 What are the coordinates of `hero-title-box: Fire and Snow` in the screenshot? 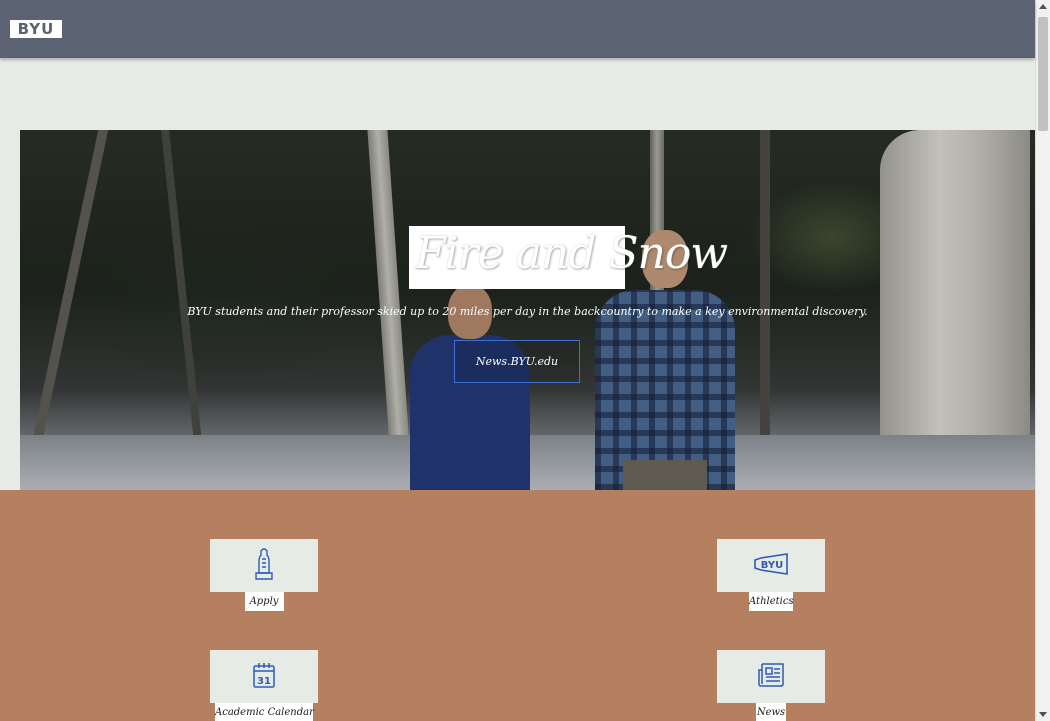 It's located at (568, 257).